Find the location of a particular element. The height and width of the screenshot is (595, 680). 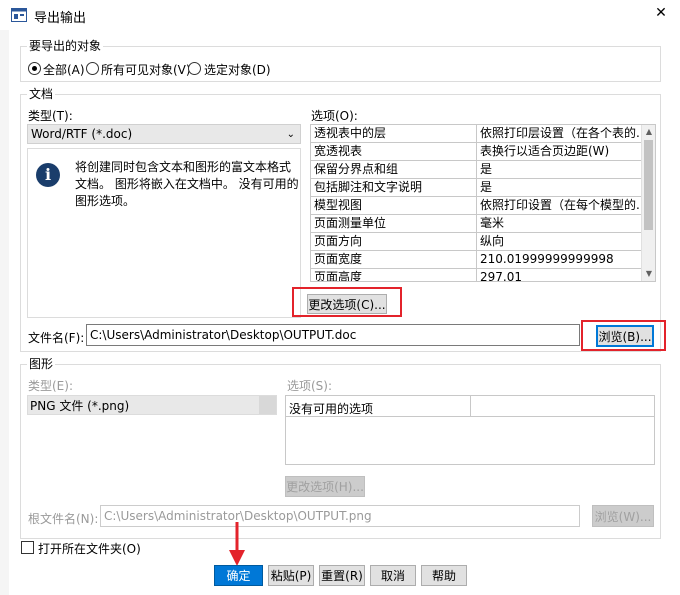

graphics-type-item: PNG 文件 (*.png) is located at coordinates (143, 405).